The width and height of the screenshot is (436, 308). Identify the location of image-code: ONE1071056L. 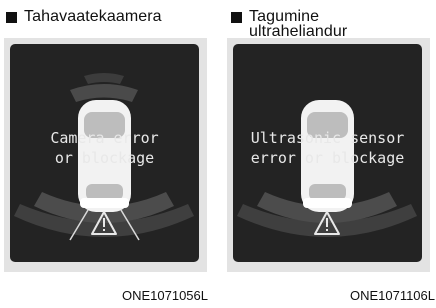
(164, 295).